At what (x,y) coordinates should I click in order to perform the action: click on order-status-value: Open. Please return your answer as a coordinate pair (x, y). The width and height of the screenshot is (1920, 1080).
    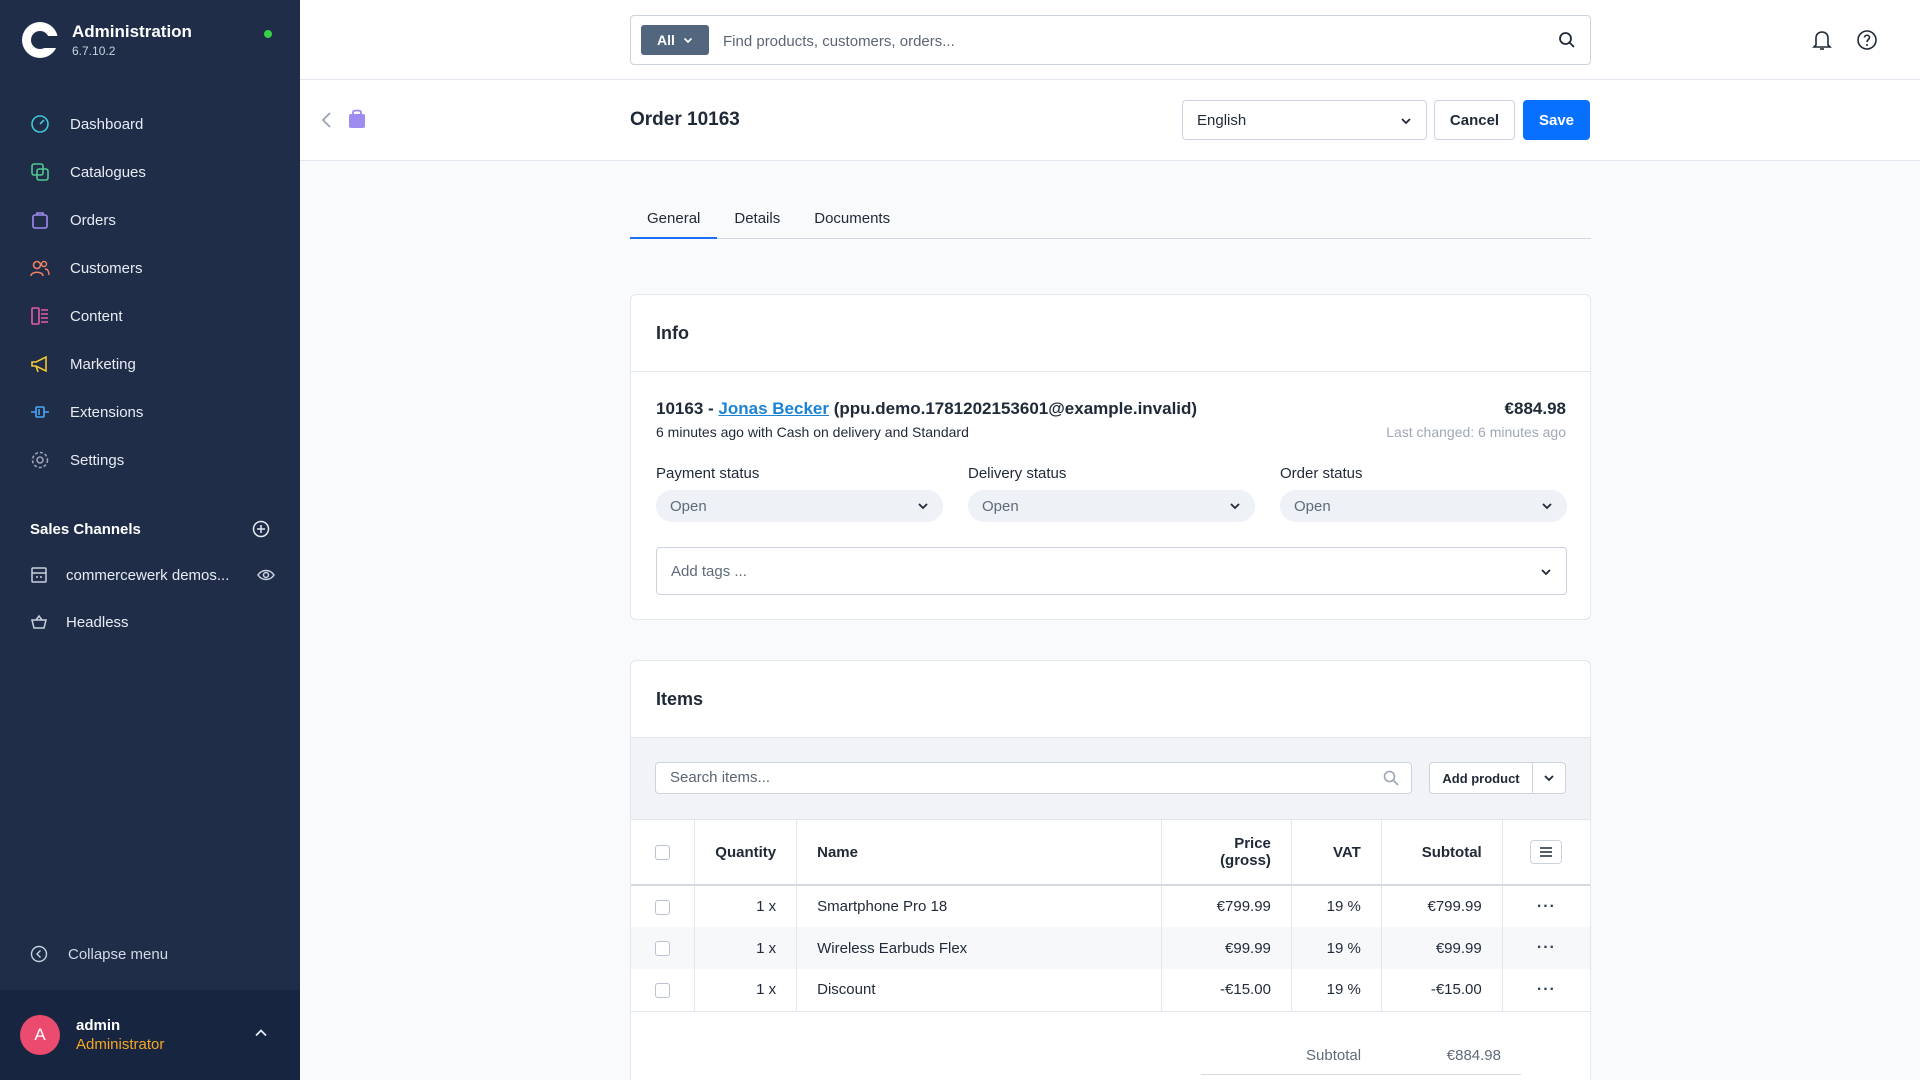
    Looking at the image, I should click on (1312, 506).